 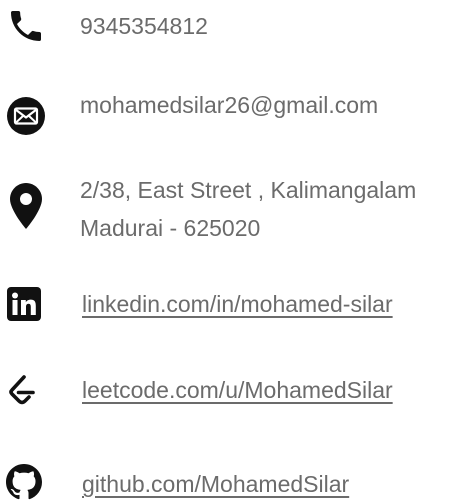 What do you see at coordinates (215, 484) in the screenshot?
I see `github-link: github.com/MohamedSilar` at bounding box center [215, 484].